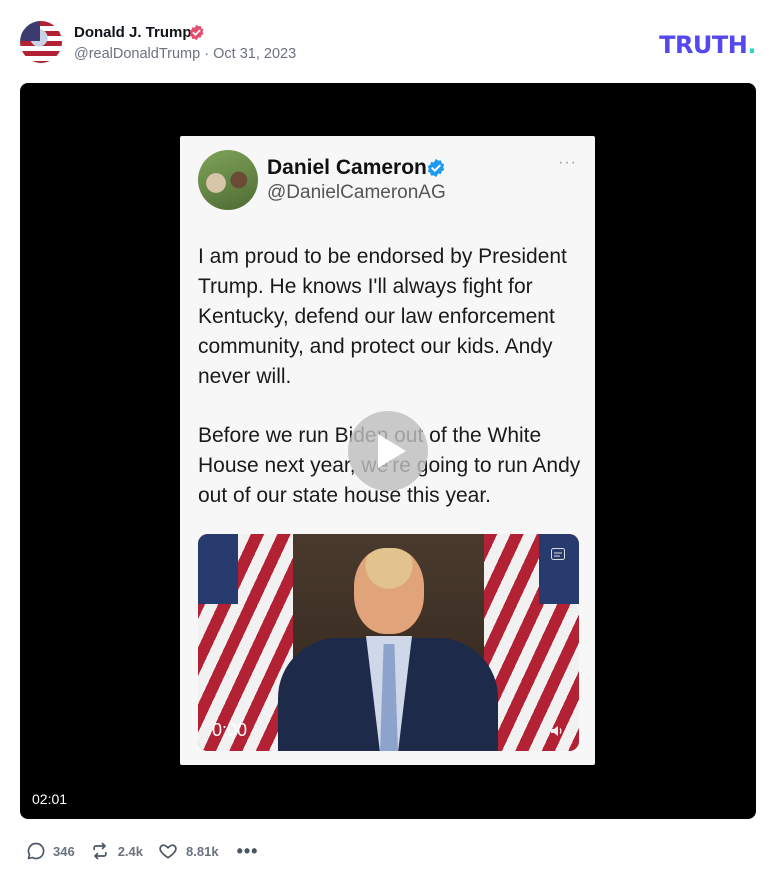 Image resolution: width=777 pixels, height=881 pixels. What do you see at coordinates (116, 851) in the screenshot?
I see `repost-button: 2.4k` at bounding box center [116, 851].